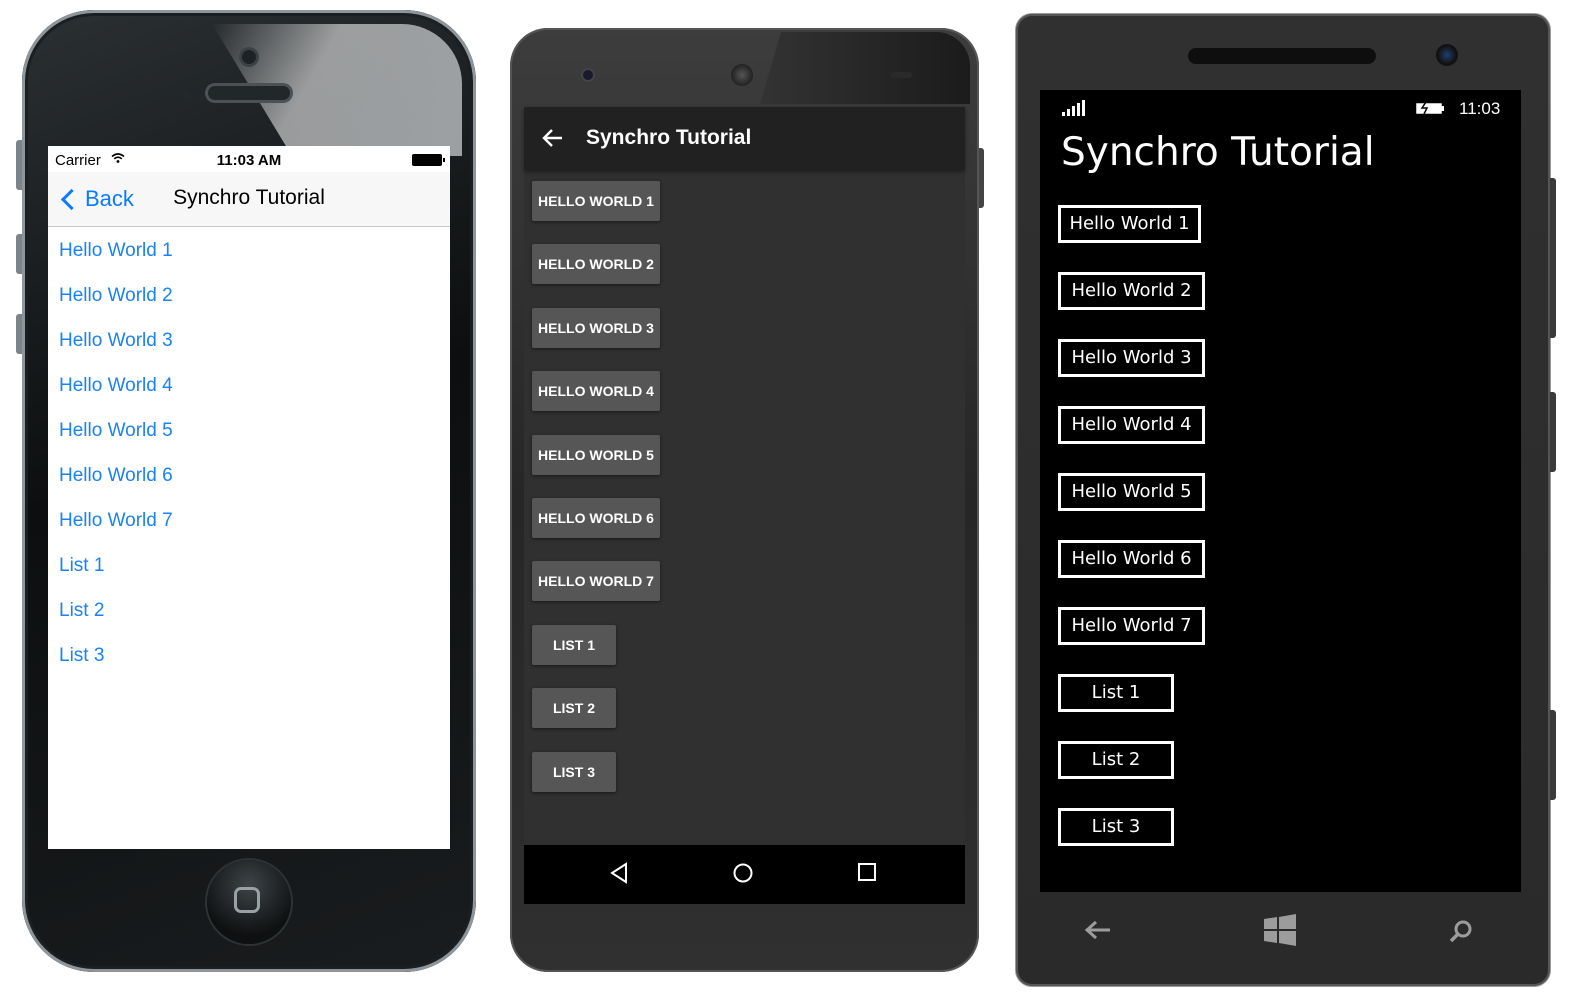 Image resolution: width=1582 pixels, height=995 pixels. I want to click on button-list-1: LIST 1, so click(574, 644).